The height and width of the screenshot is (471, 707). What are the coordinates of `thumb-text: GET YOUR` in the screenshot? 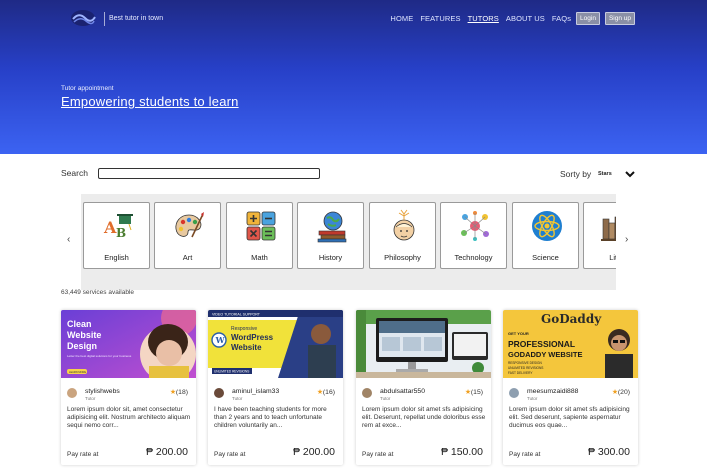 It's located at (518, 333).